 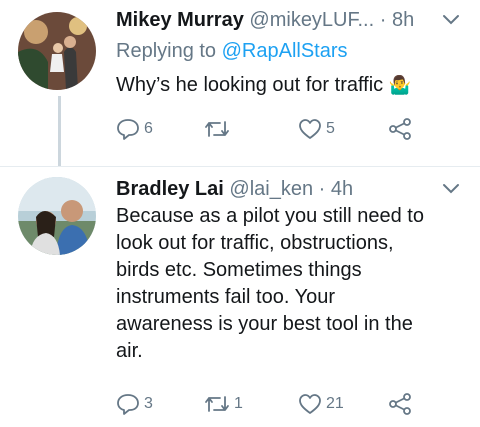 I want to click on tweet-actions: 6 5, so click(x=281, y=129).